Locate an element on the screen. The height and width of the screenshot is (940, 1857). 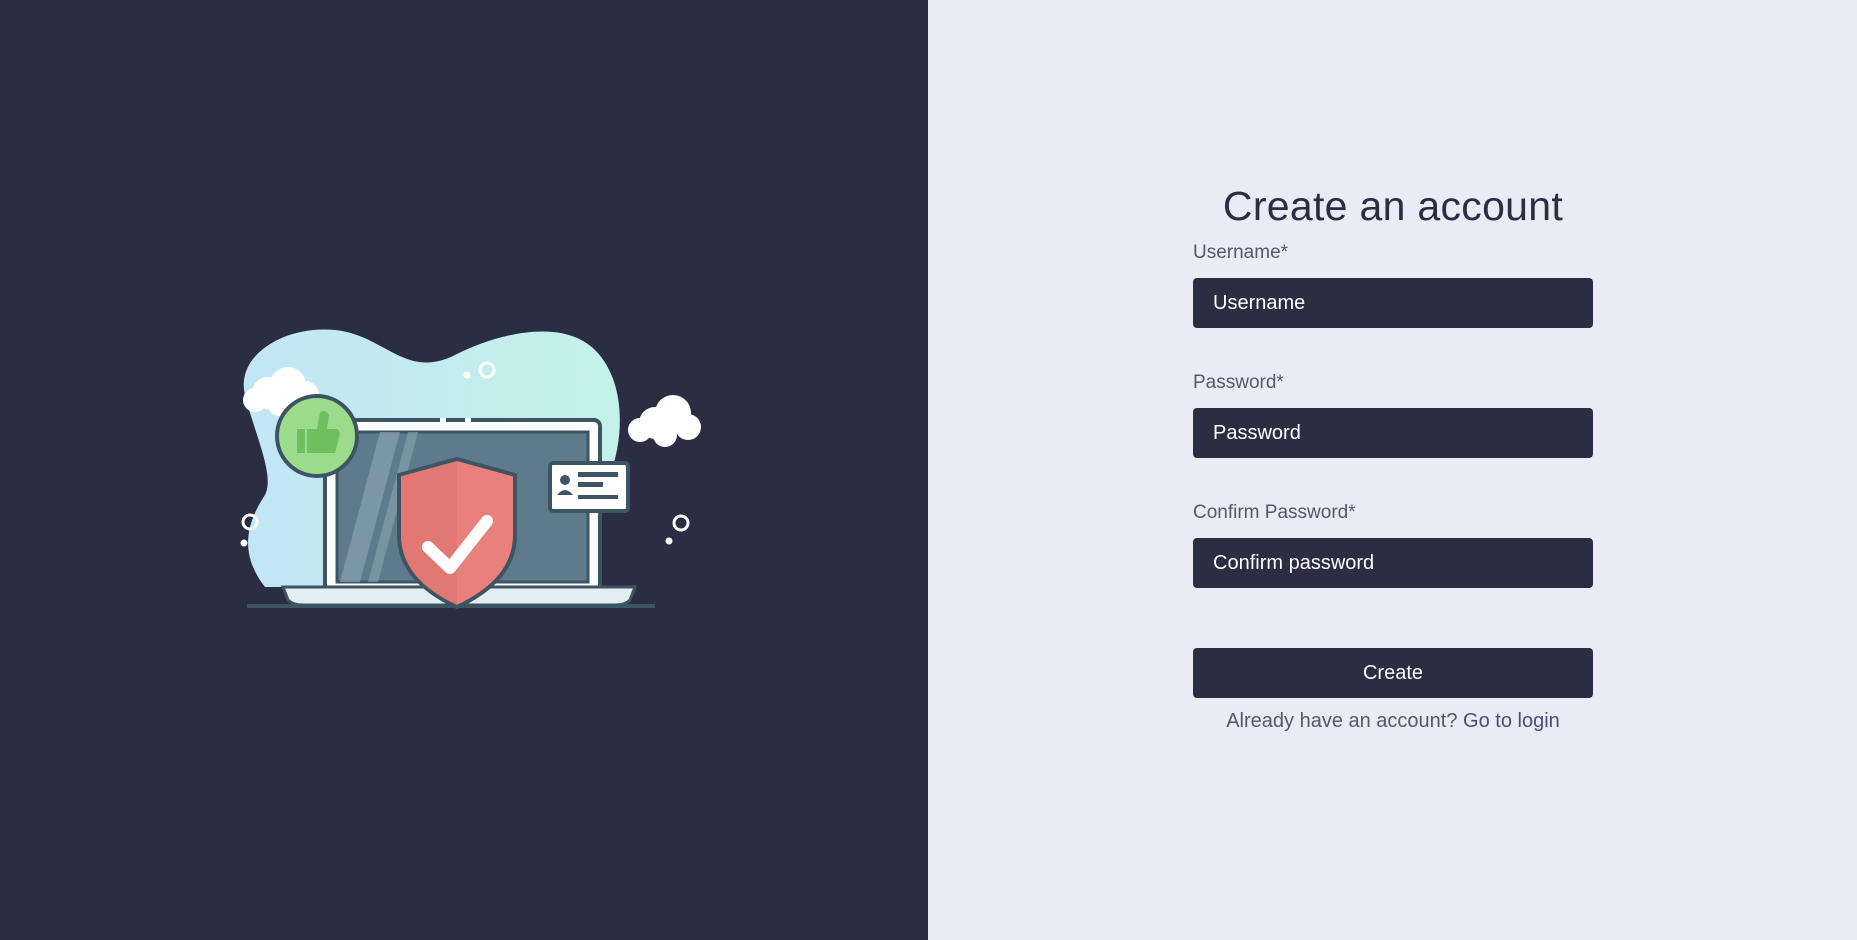
cloud-right-icon is located at coordinates (664, 421).